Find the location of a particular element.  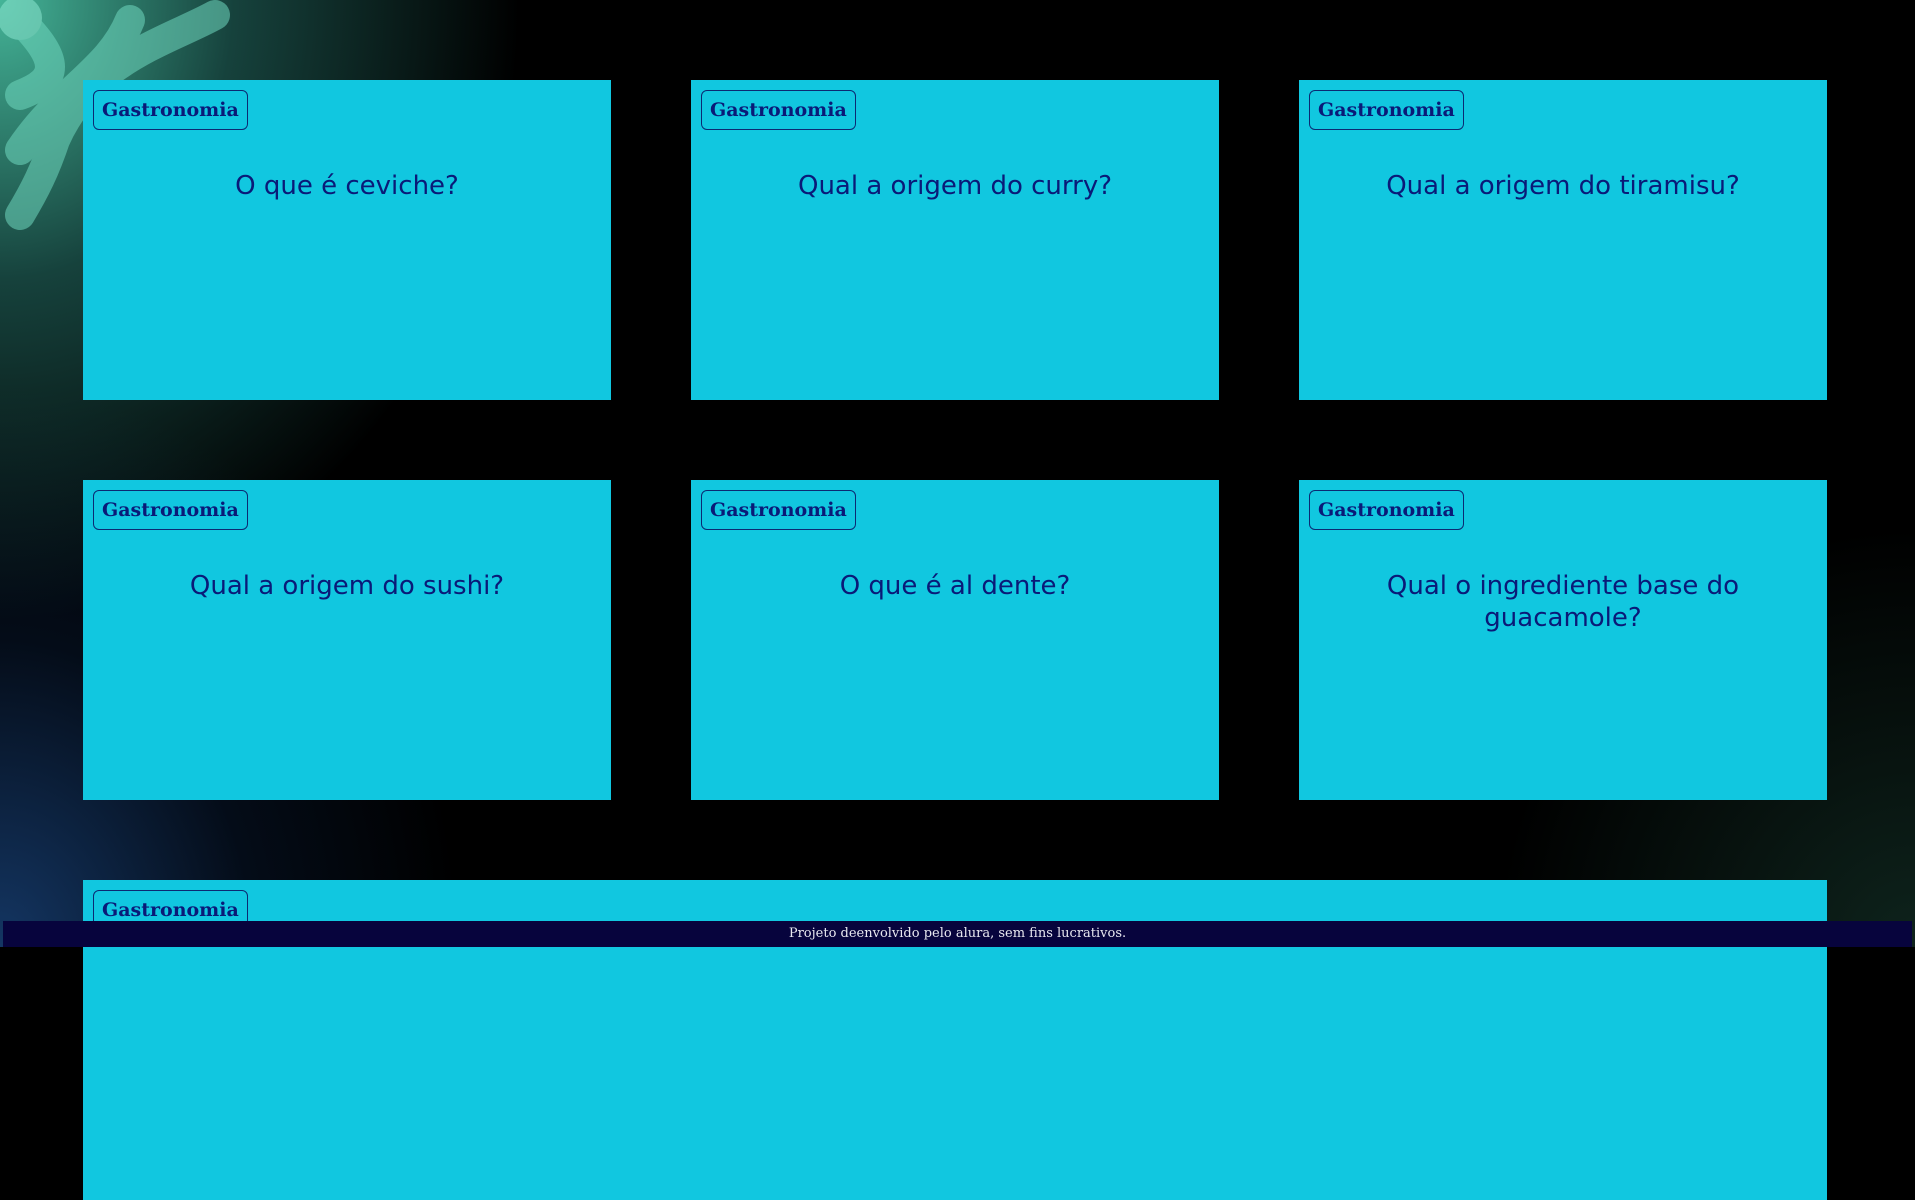

card-question: Qual o ingrediente base do guacamole? is located at coordinates (1563, 602).